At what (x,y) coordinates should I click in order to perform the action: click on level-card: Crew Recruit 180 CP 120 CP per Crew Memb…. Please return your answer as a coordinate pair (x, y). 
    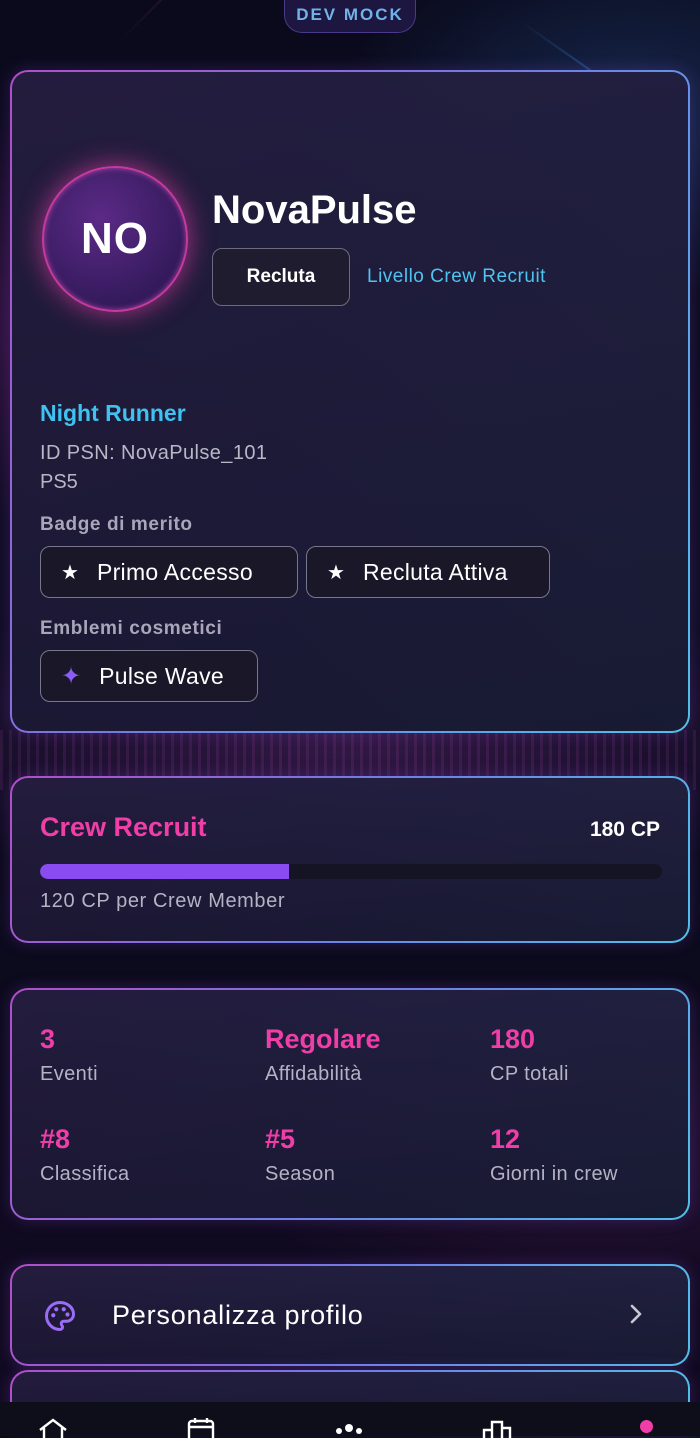
    Looking at the image, I should click on (350, 859).